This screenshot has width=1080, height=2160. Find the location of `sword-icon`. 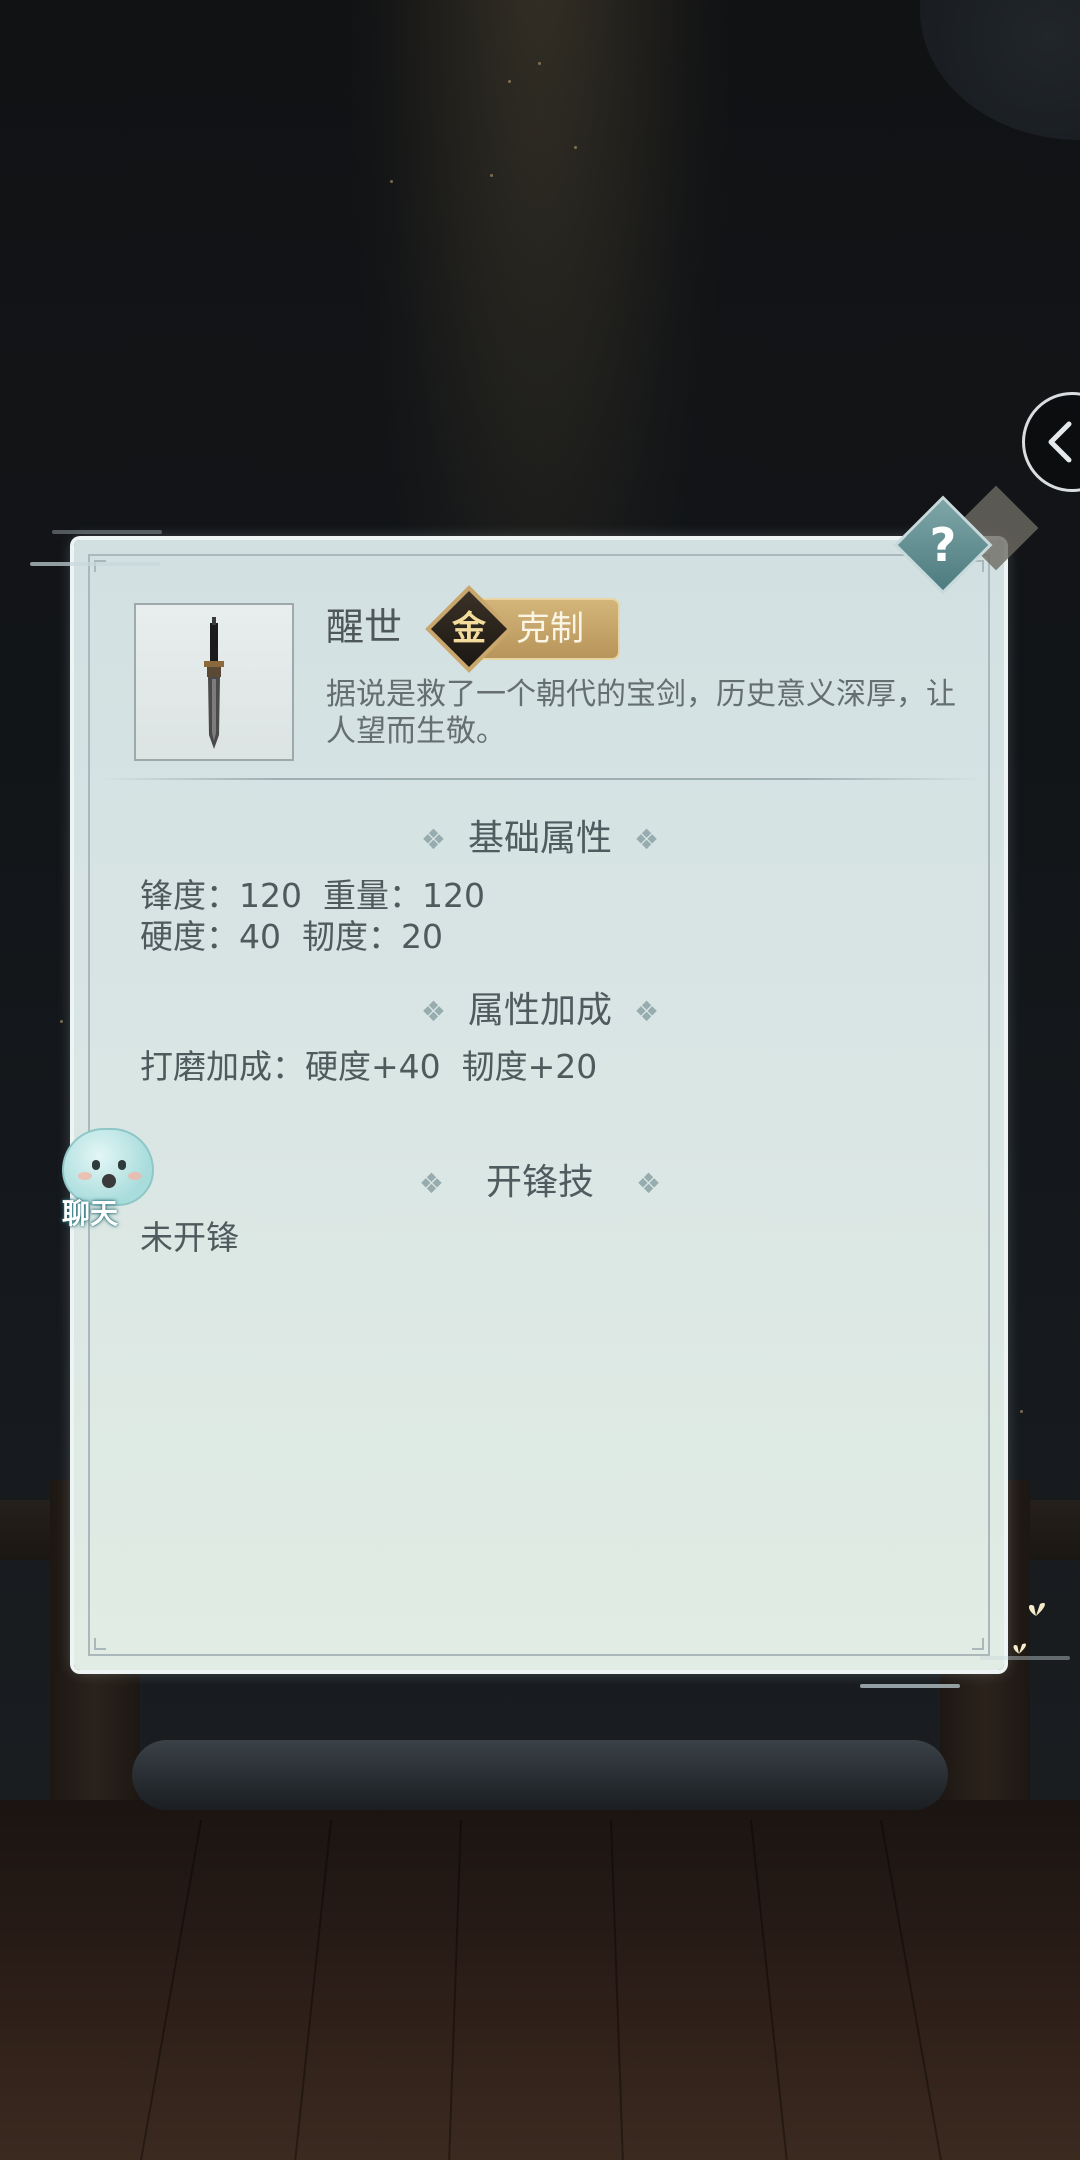

sword-icon is located at coordinates (214, 683).